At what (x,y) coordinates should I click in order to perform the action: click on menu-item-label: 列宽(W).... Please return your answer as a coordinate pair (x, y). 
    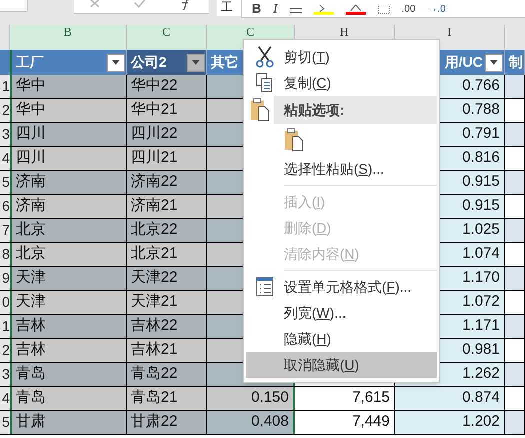
    Looking at the image, I should click on (315, 313).